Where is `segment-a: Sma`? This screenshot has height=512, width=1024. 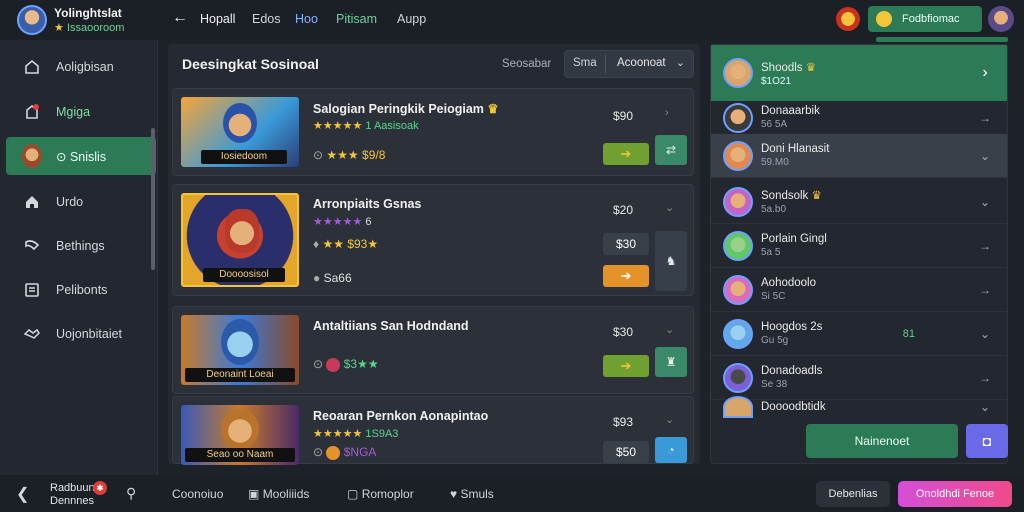 segment-a: Sma is located at coordinates (585, 63).